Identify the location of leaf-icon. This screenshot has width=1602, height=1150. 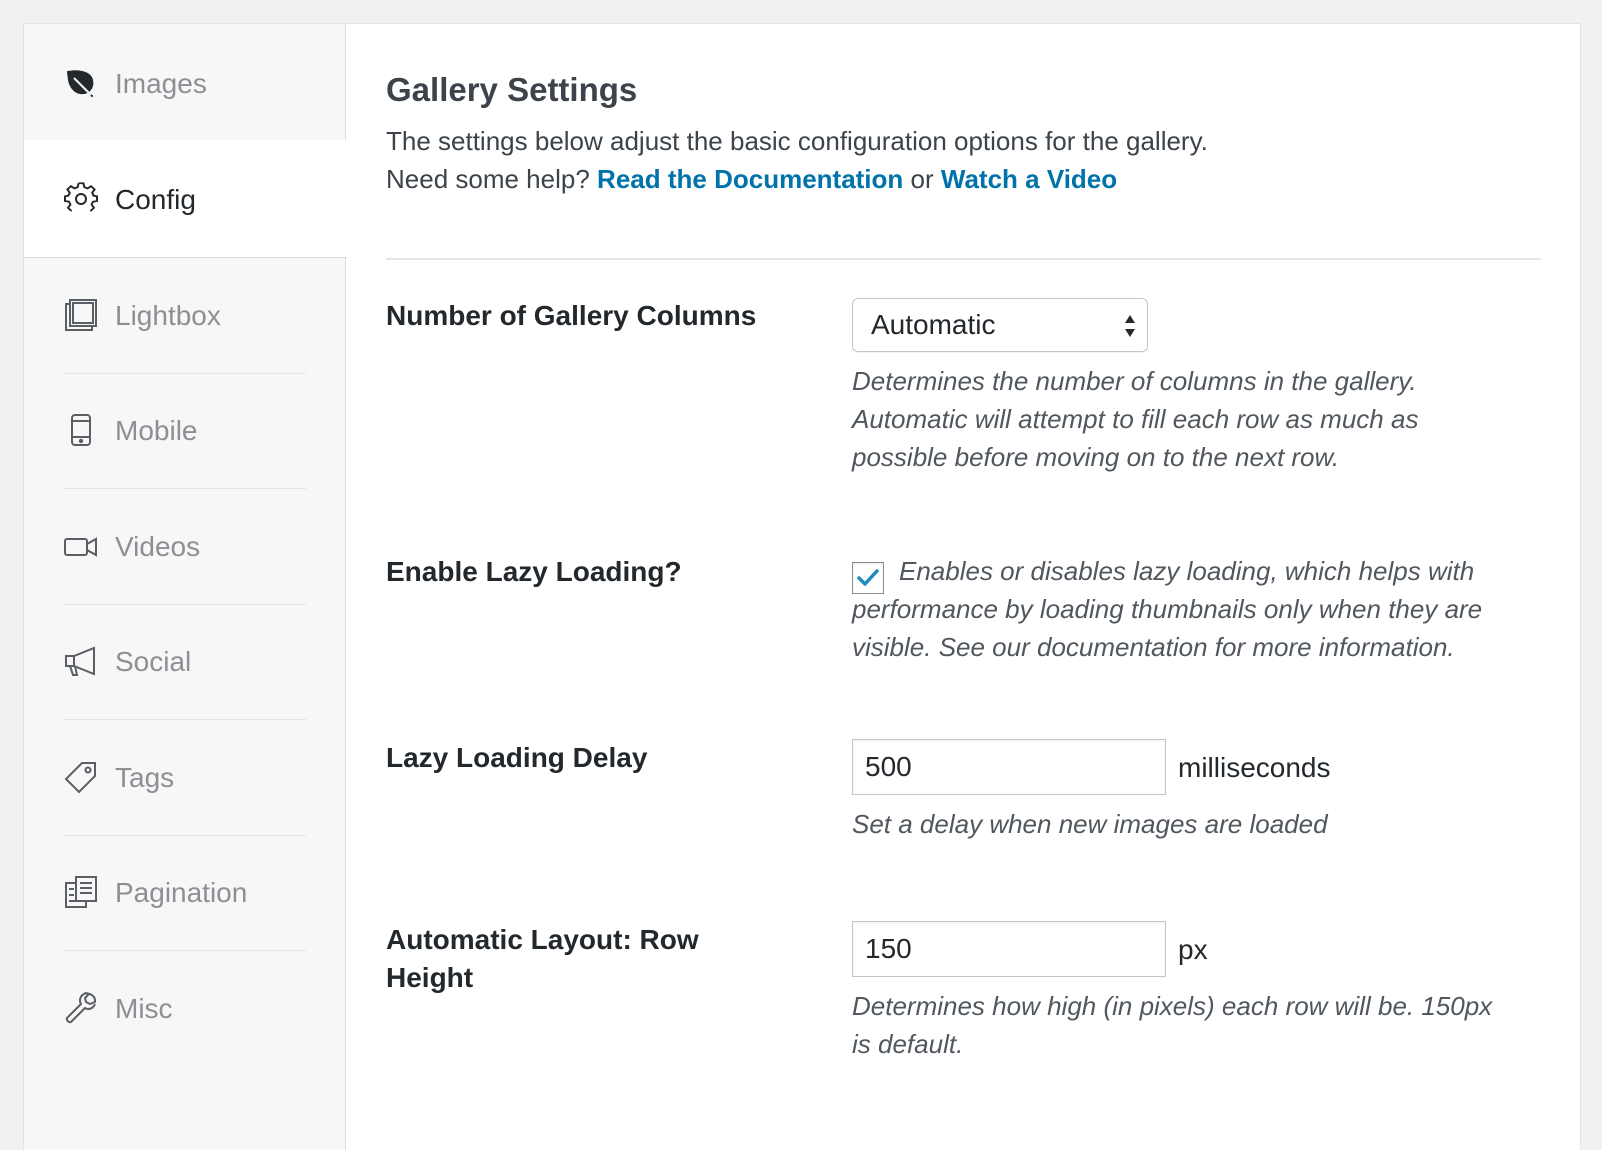
(81, 83).